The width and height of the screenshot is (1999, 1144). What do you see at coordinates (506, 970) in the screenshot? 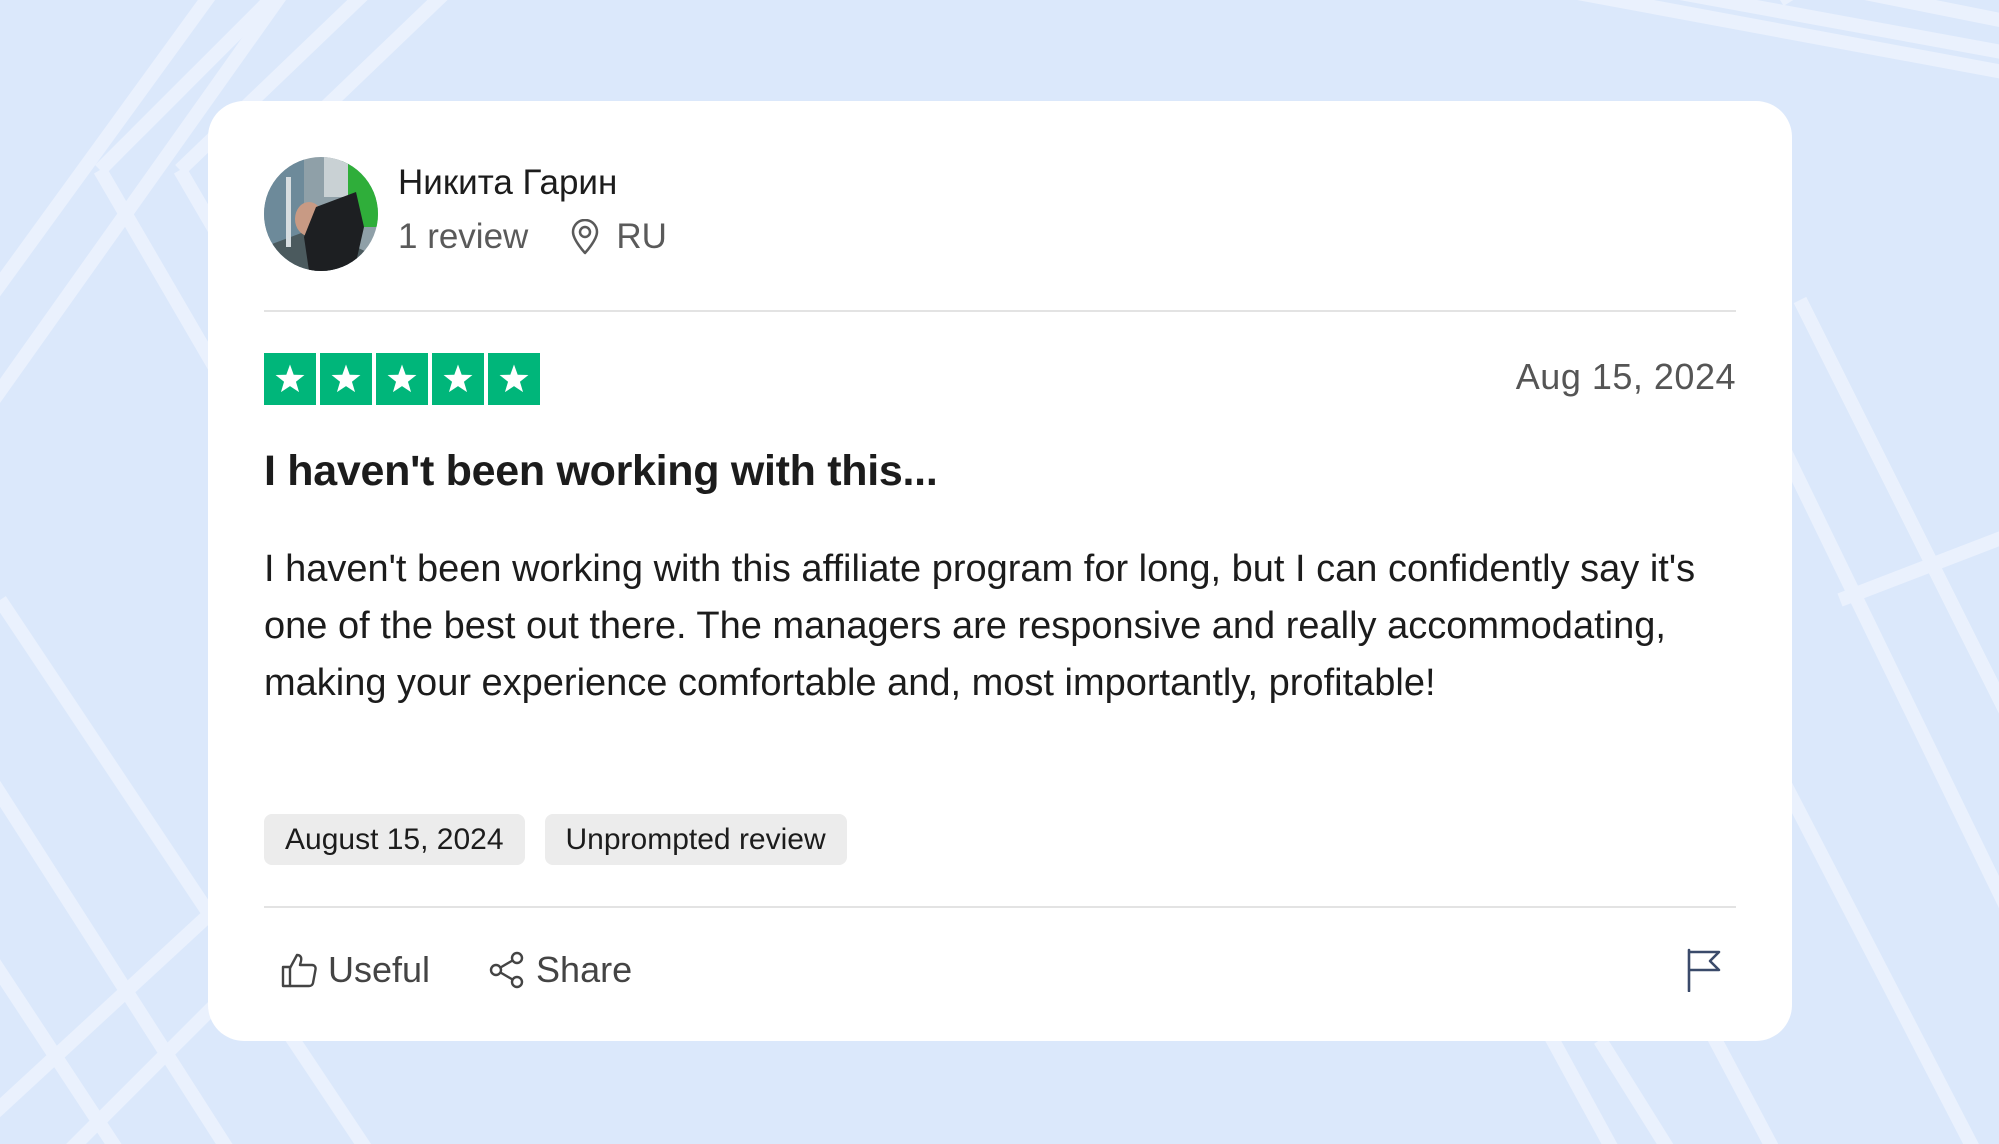
I see `share-icon` at bounding box center [506, 970].